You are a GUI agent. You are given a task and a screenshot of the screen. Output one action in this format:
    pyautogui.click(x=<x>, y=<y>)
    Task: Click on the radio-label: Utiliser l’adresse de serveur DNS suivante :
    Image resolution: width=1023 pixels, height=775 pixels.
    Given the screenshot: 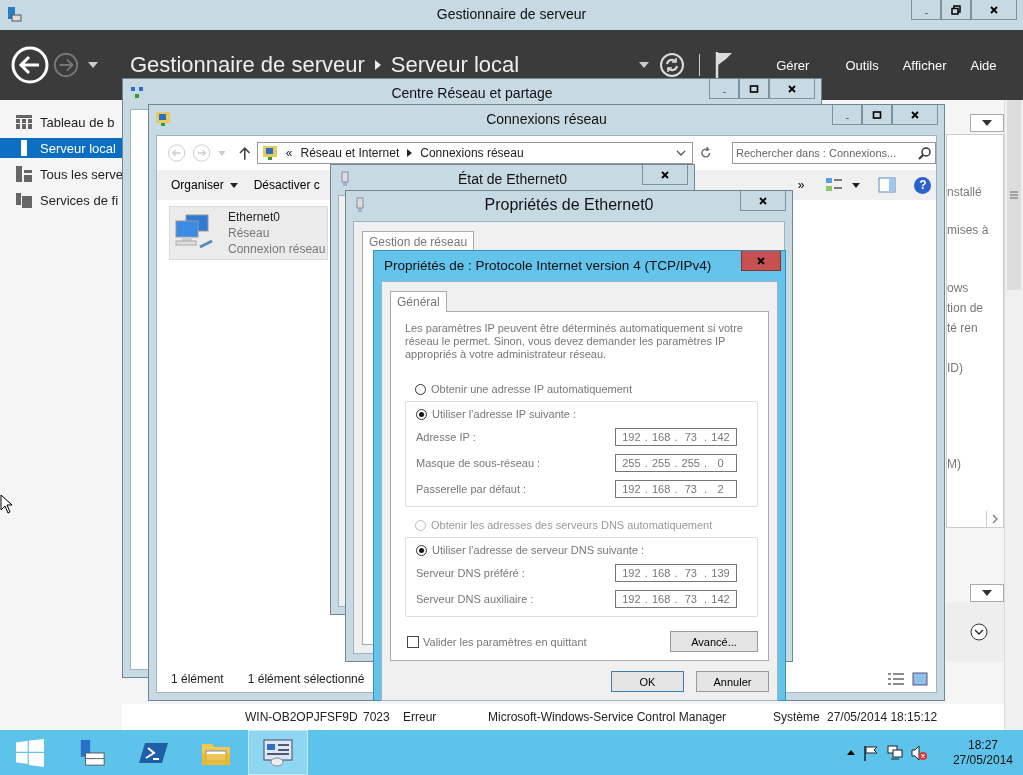 What is the action you would take?
    pyautogui.click(x=538, y=550)
    